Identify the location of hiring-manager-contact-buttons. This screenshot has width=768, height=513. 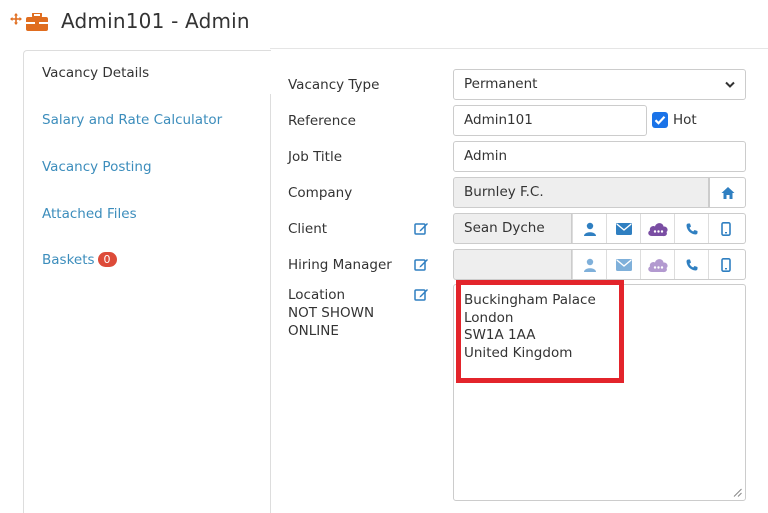
(659, 264).